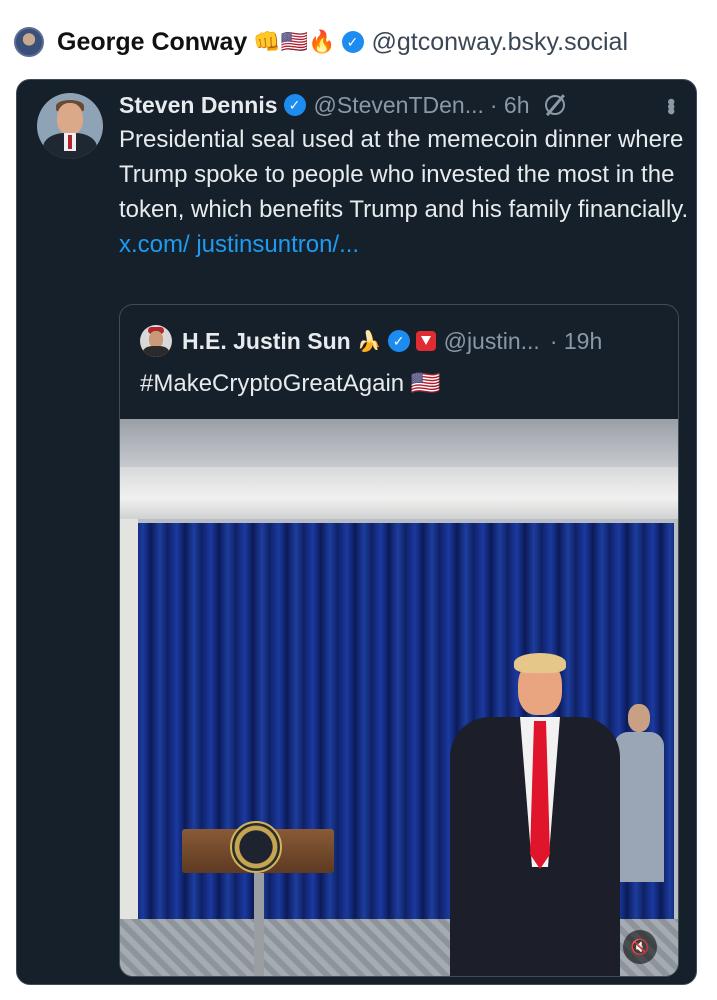  What do you see at coordinates (425, 341) in the screenshot?
I see `tron-badge-icon` at bounding box center [425, 341].